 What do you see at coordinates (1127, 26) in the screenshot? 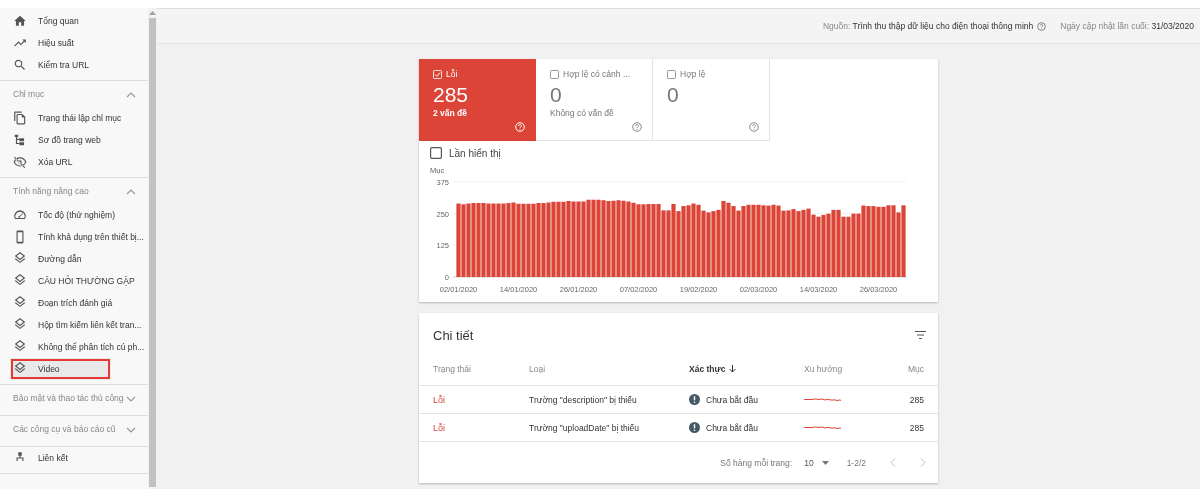
I see `last-updated-text: Ngày cập nhật lần cuối: 31/03/2020` at bounding box center [1127, 26].